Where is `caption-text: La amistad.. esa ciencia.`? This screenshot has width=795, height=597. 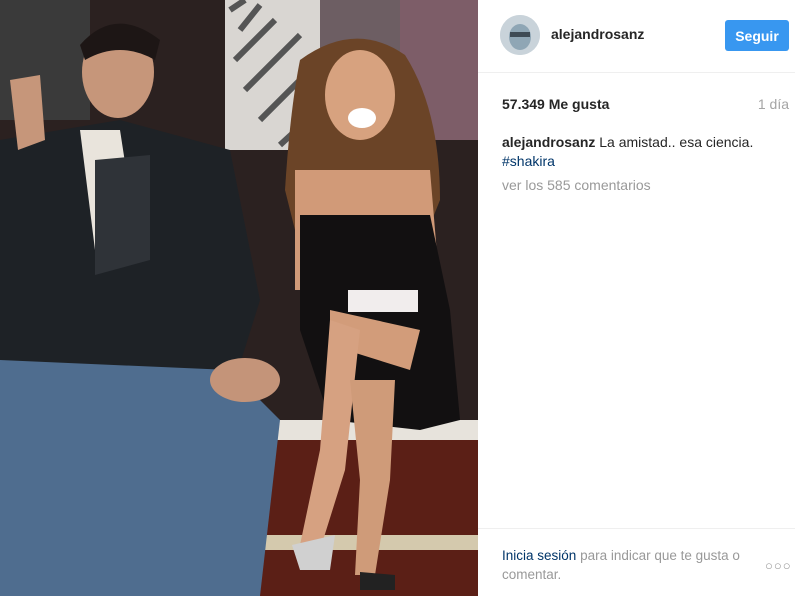
caption-text: La amistad.. esa ciencia. is located at coordinates (676, 142).